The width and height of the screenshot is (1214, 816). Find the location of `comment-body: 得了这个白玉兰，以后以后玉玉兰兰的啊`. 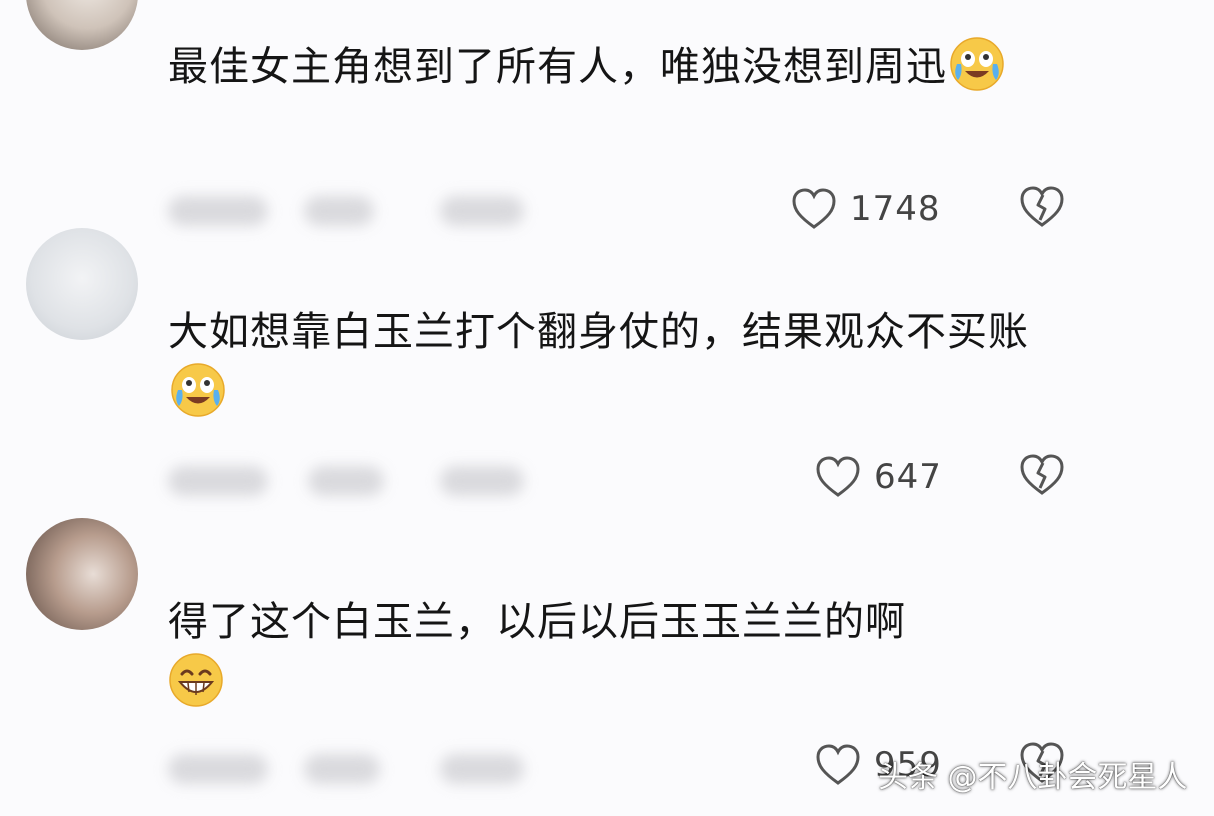

comment-body: 得了这个白玉兰，以后以后玉玉兰兰的啊 is located at coordinates (537, 622).